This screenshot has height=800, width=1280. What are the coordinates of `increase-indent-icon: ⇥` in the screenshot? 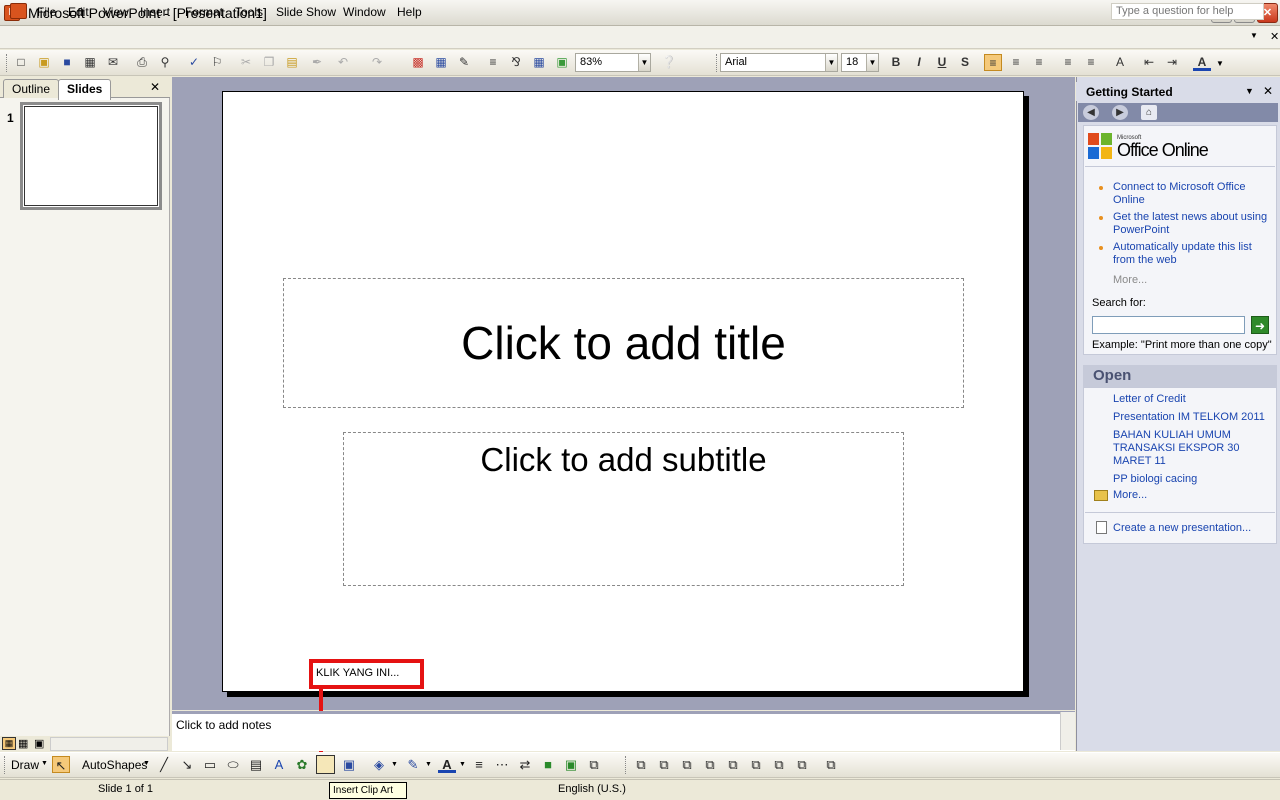 It's located at (1172, 62).